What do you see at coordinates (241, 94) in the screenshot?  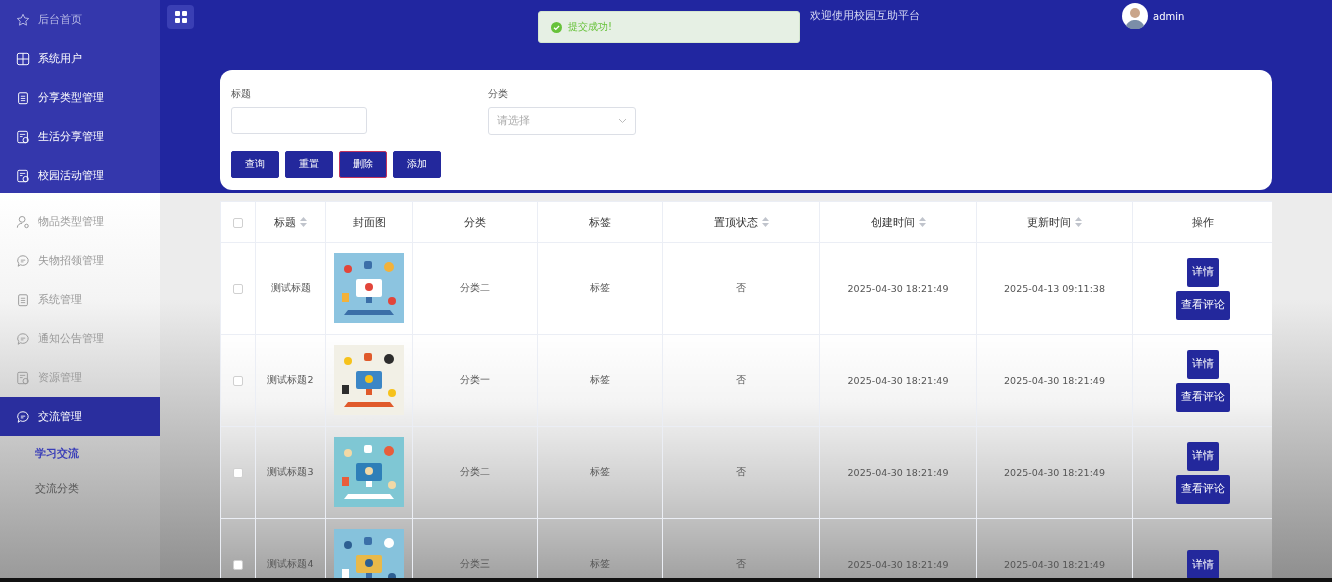 I see `field-label: 标题` at bounding box center [241, 94].